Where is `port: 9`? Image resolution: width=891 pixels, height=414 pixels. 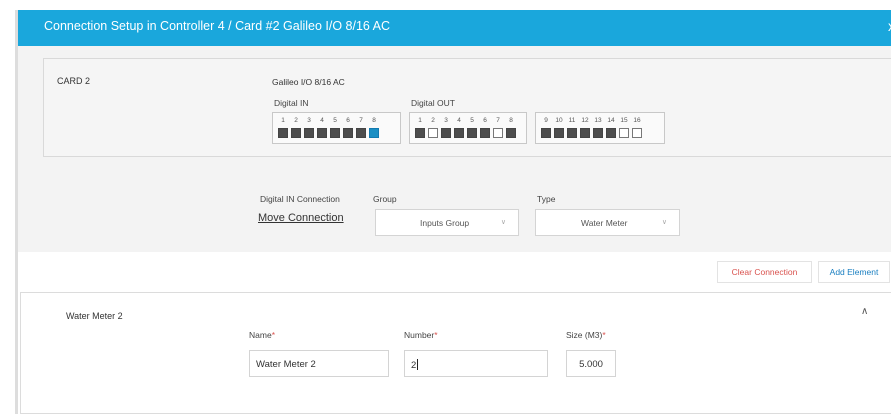
port: 9 is located at coordinates (546, 126).